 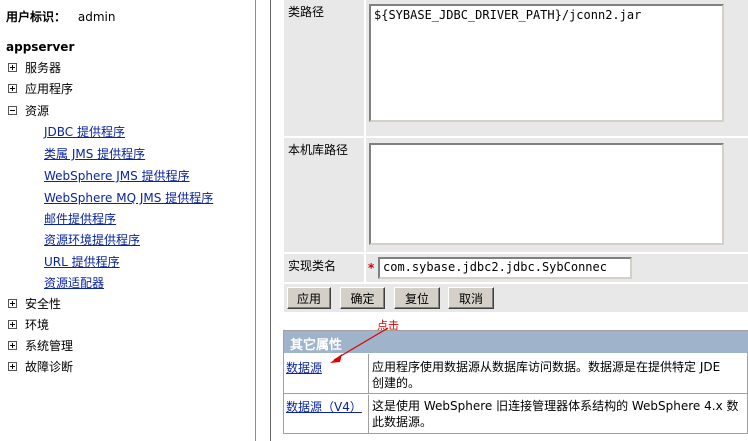 I want to click on user-identity: 用户标识： admin, so click(x=60, y=16).